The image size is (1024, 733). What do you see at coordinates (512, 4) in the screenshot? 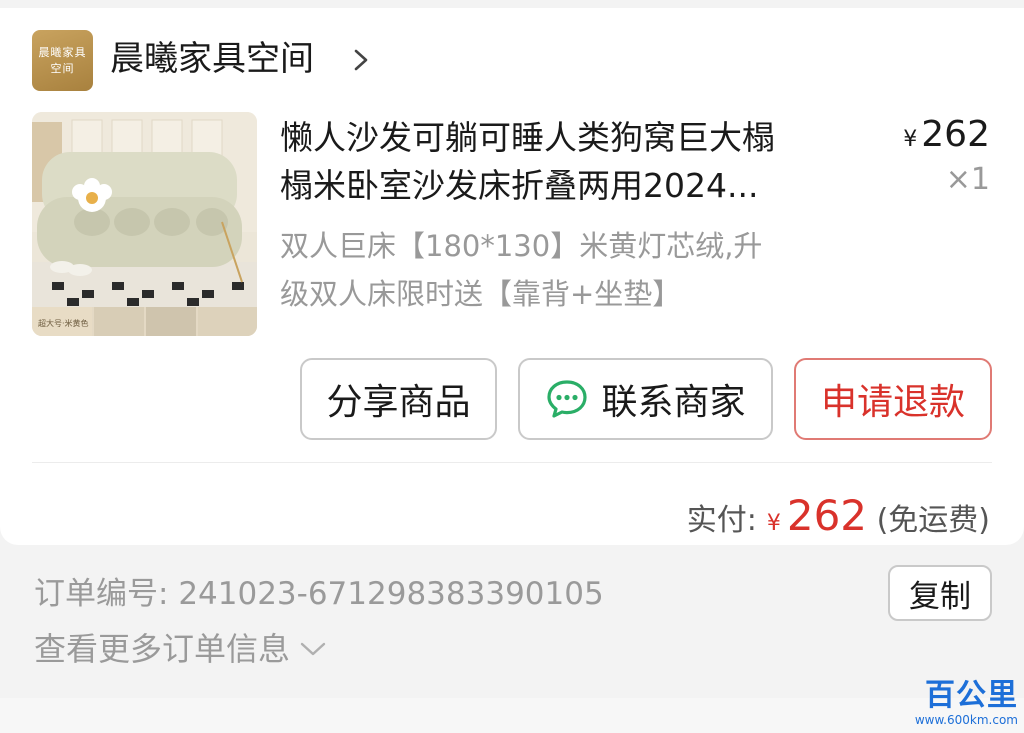
I see `top-strip` at bounding box center [512, 4].